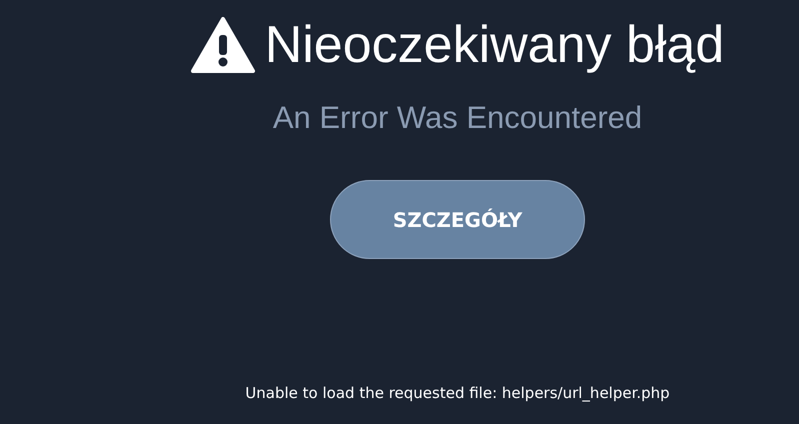 The width and height of the screenshot is (799, 424). What do you see at coordinates (222, 45) in the screenshot?
I see `warning-icon` at bounding box center [222, 45].